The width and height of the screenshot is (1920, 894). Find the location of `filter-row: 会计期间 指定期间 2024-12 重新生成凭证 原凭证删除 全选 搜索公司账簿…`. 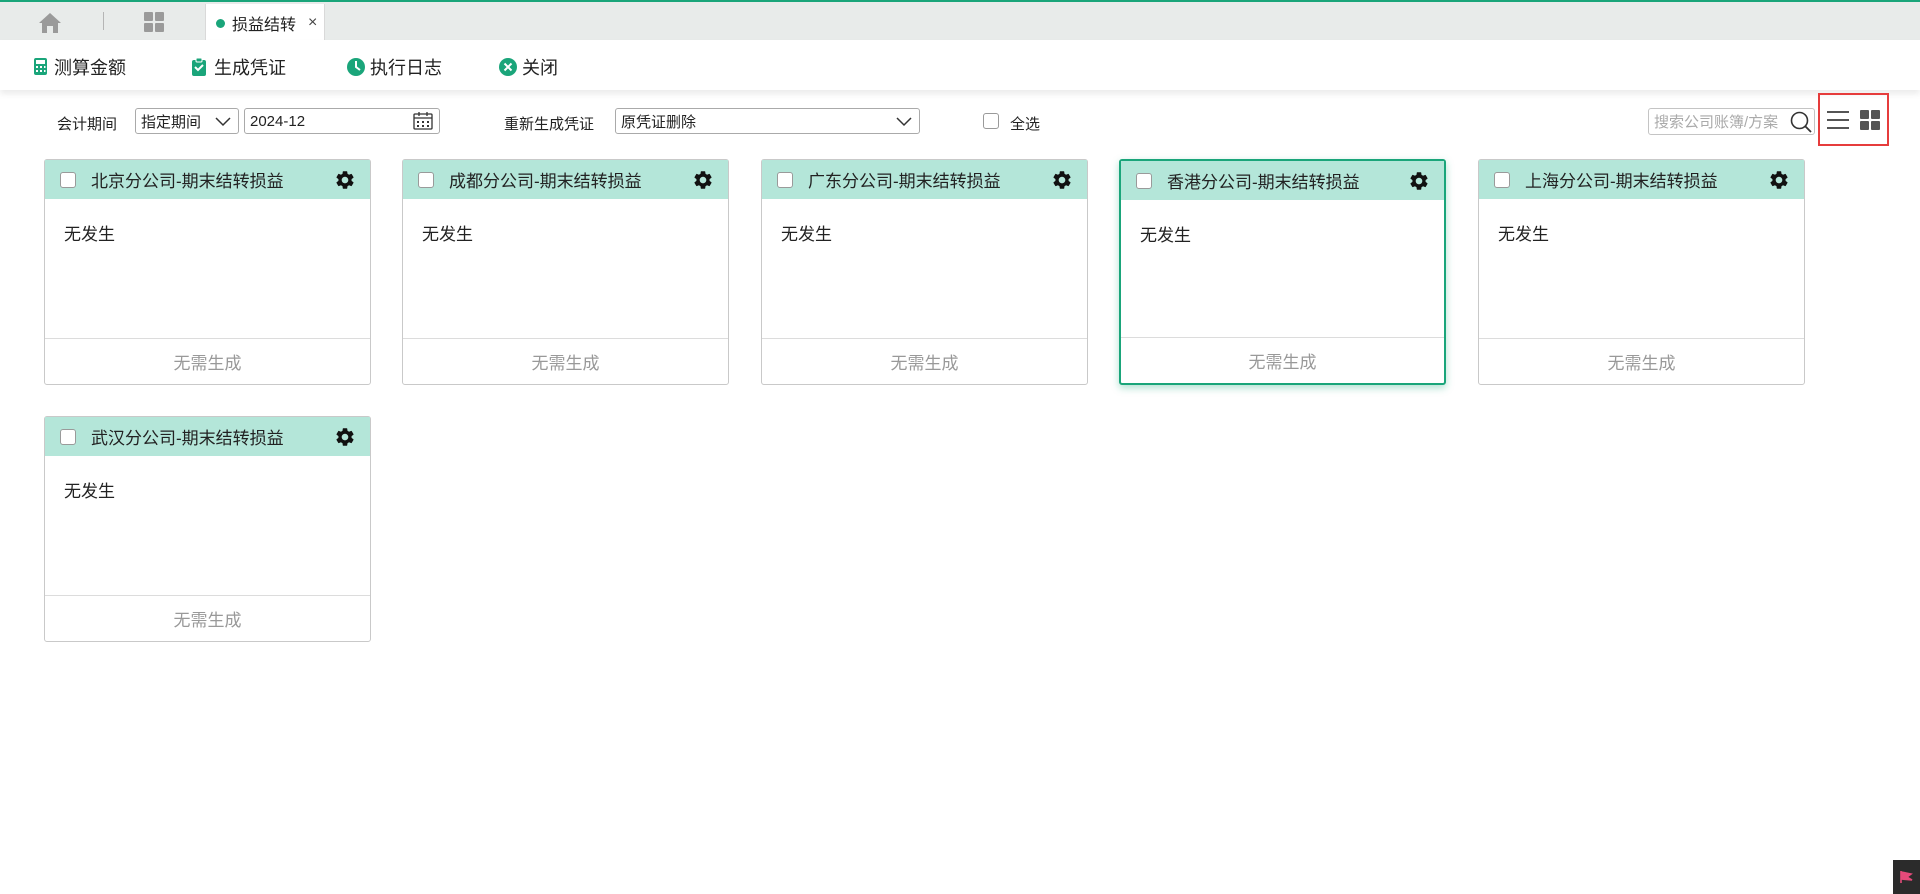

filter-row: 会计期间 指定期间 2024-12 重新生成凭证 原凭证删除 全选 搜索公司账簿… is located at coordinates (960, 122).